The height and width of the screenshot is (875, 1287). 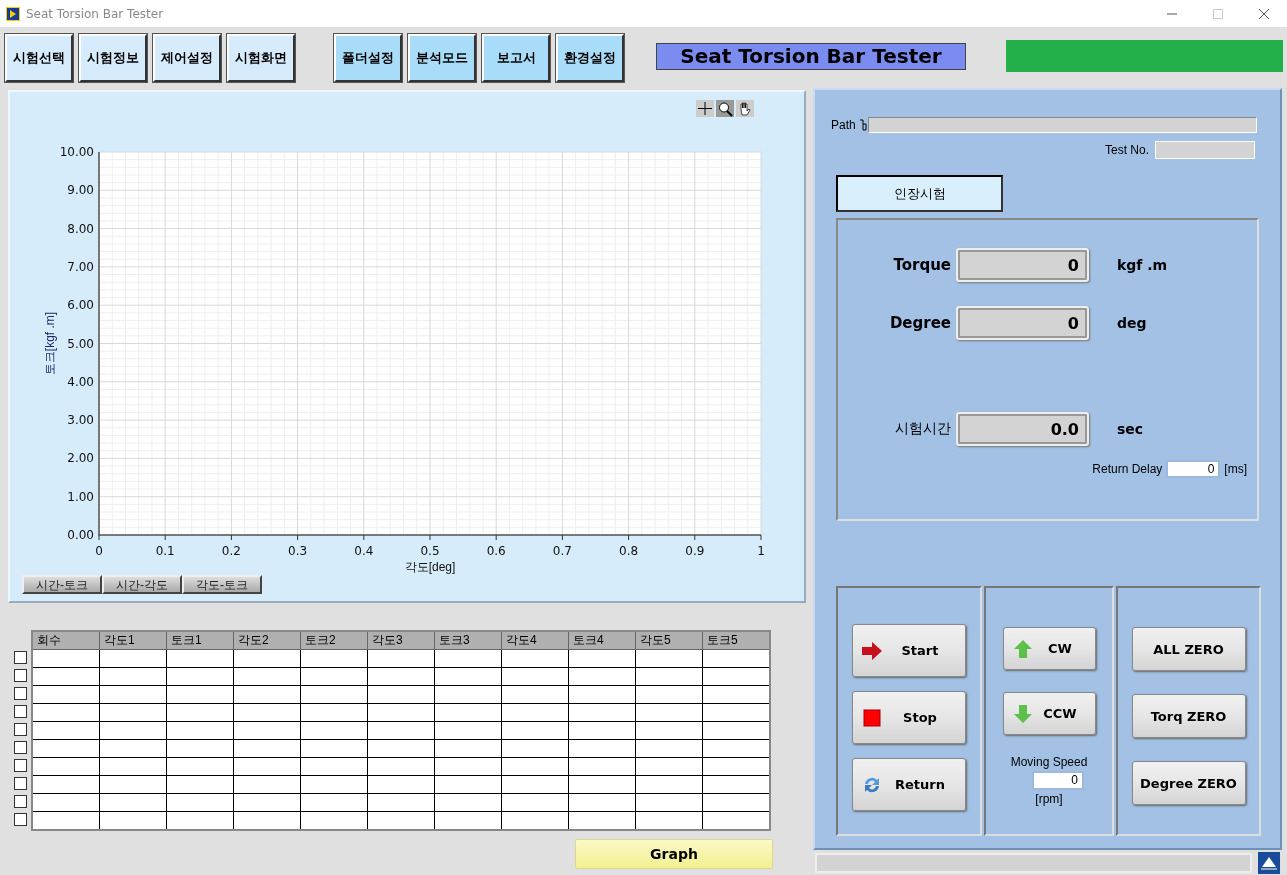 I want to click on toolbar-button: 시험화면, so click(x=261, y=57).